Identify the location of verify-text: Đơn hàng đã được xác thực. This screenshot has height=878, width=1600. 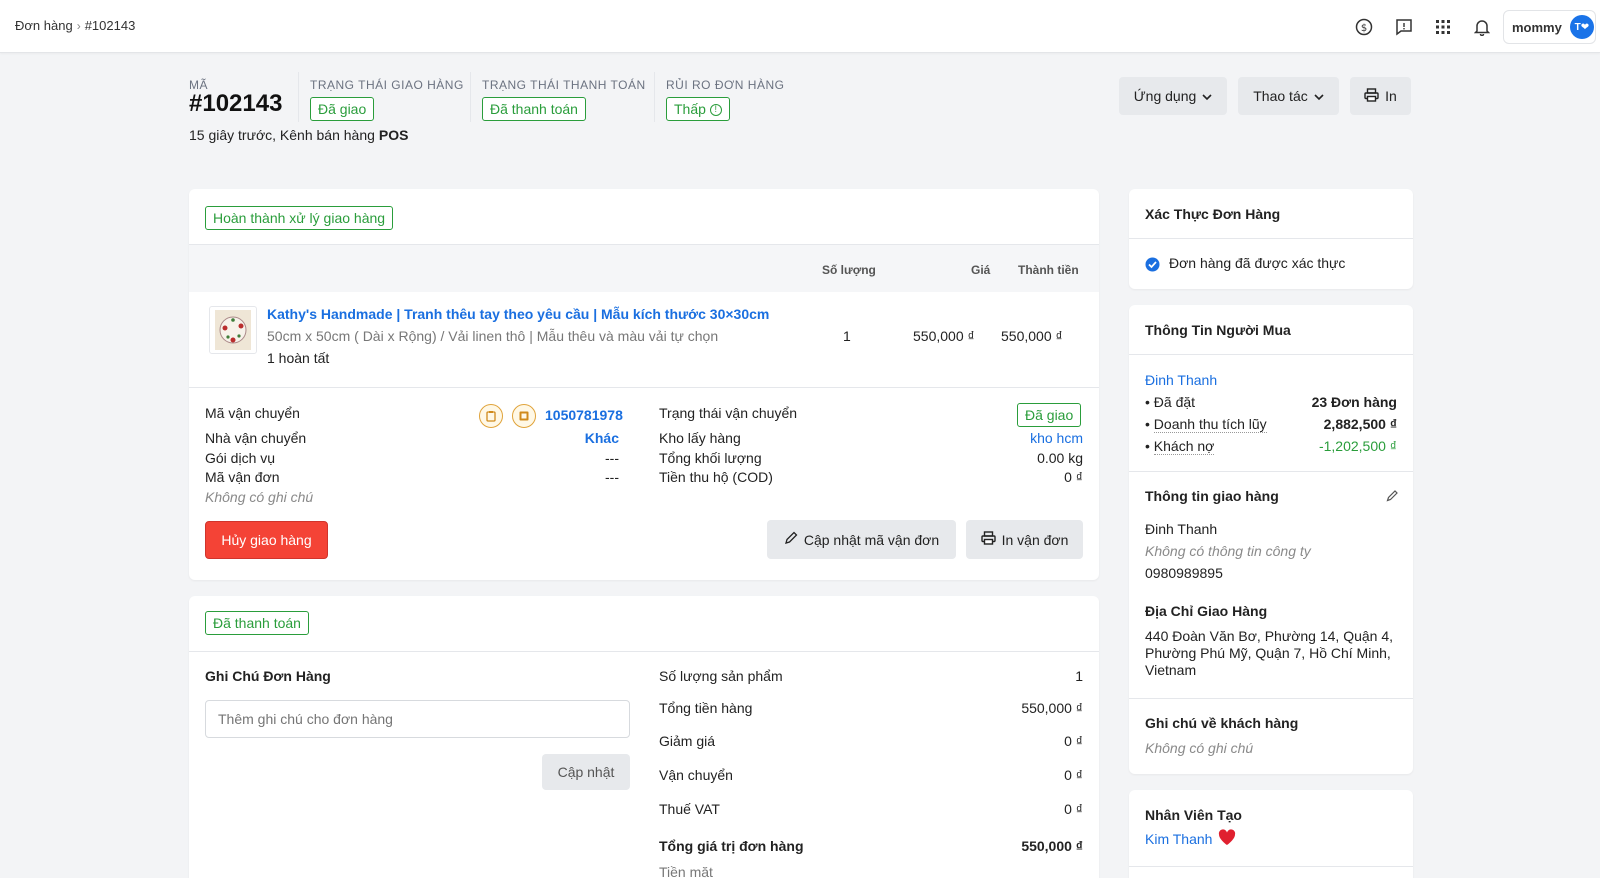
(1257, 263).